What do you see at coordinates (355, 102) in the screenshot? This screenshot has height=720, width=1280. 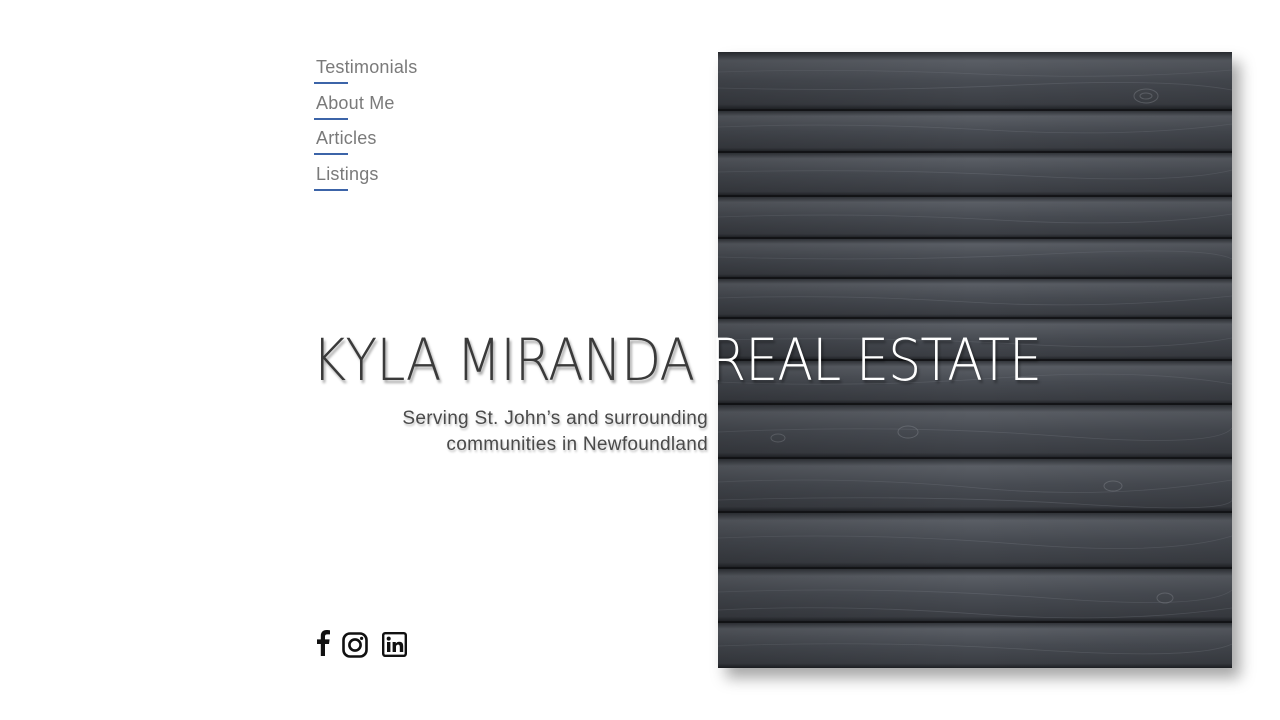 I see `nav-label: About Me` at bounding box center [355, 102].